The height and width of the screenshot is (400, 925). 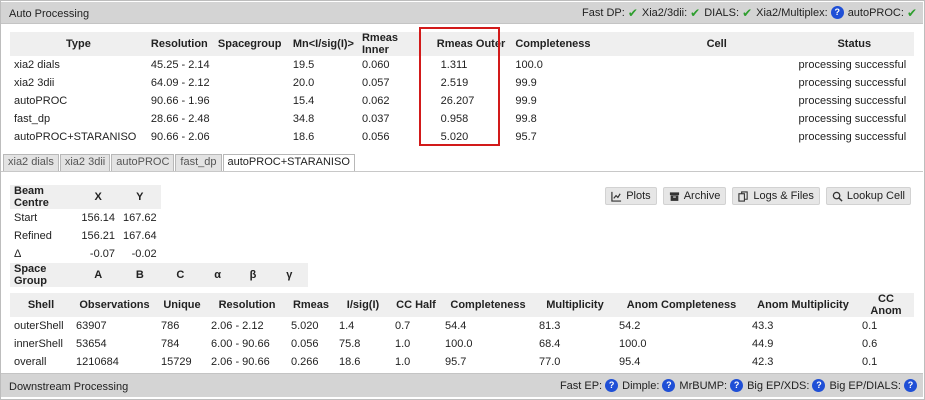 I want to click on table-row: Start 156.14 167.62, so click(x=85, y=218).